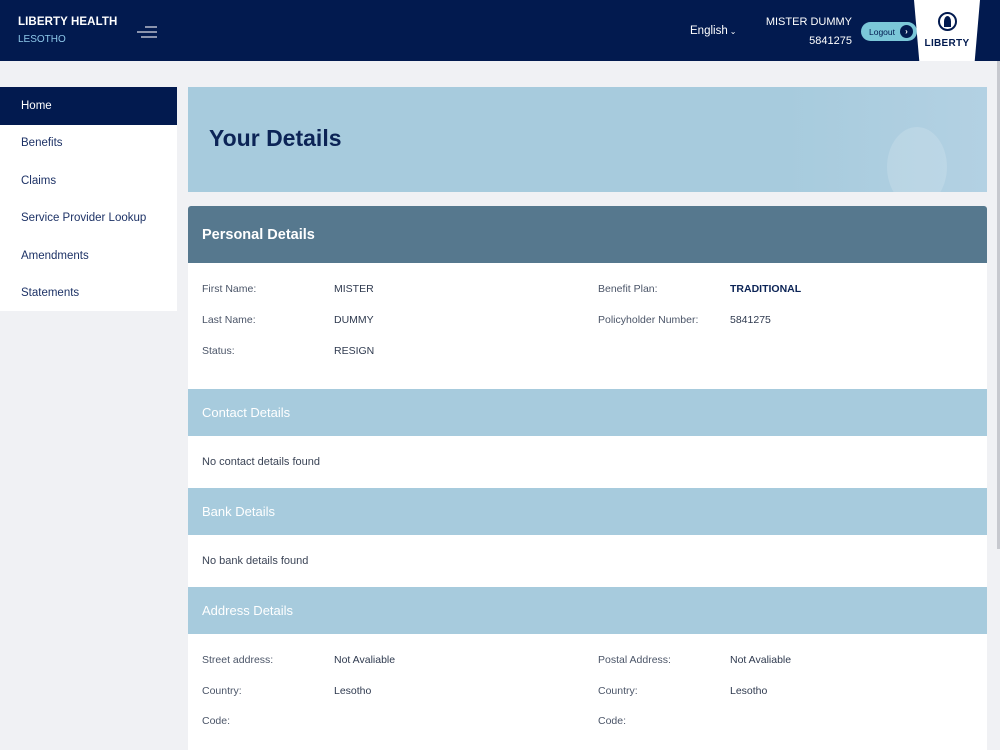 The height and width of the screenshot is (750, 1000). What do you see at coordinates (39, 180) in the screenshot?
I see `sidebar-item-label: Claims` at bounding box center [39, 180].